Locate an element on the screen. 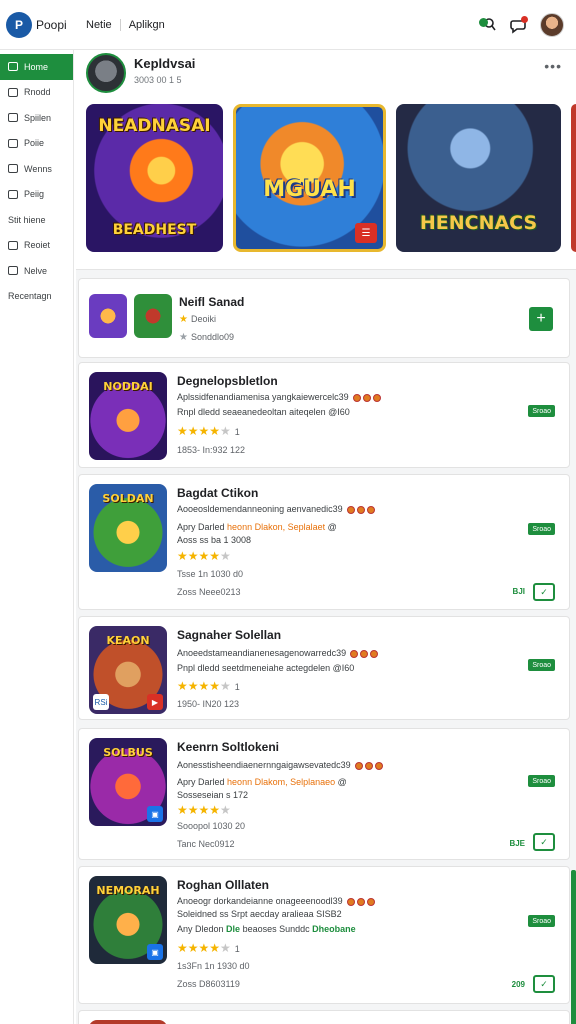 This screenshot has height=1024, width=576. add-button: + is located at coordinates (541, 319).